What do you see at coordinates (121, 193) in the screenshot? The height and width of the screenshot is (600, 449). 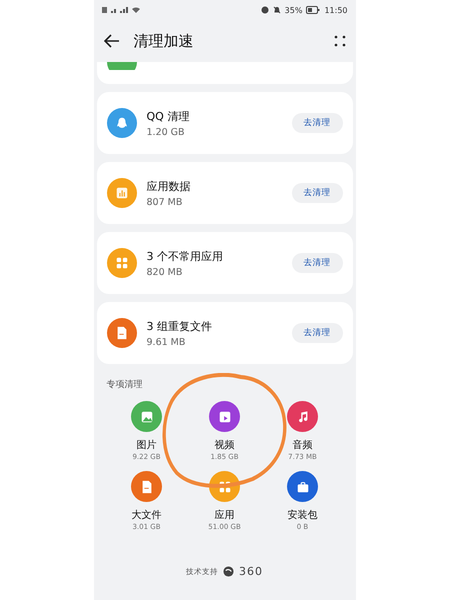 I see `chart-icon` at bounding box center [121, 193].